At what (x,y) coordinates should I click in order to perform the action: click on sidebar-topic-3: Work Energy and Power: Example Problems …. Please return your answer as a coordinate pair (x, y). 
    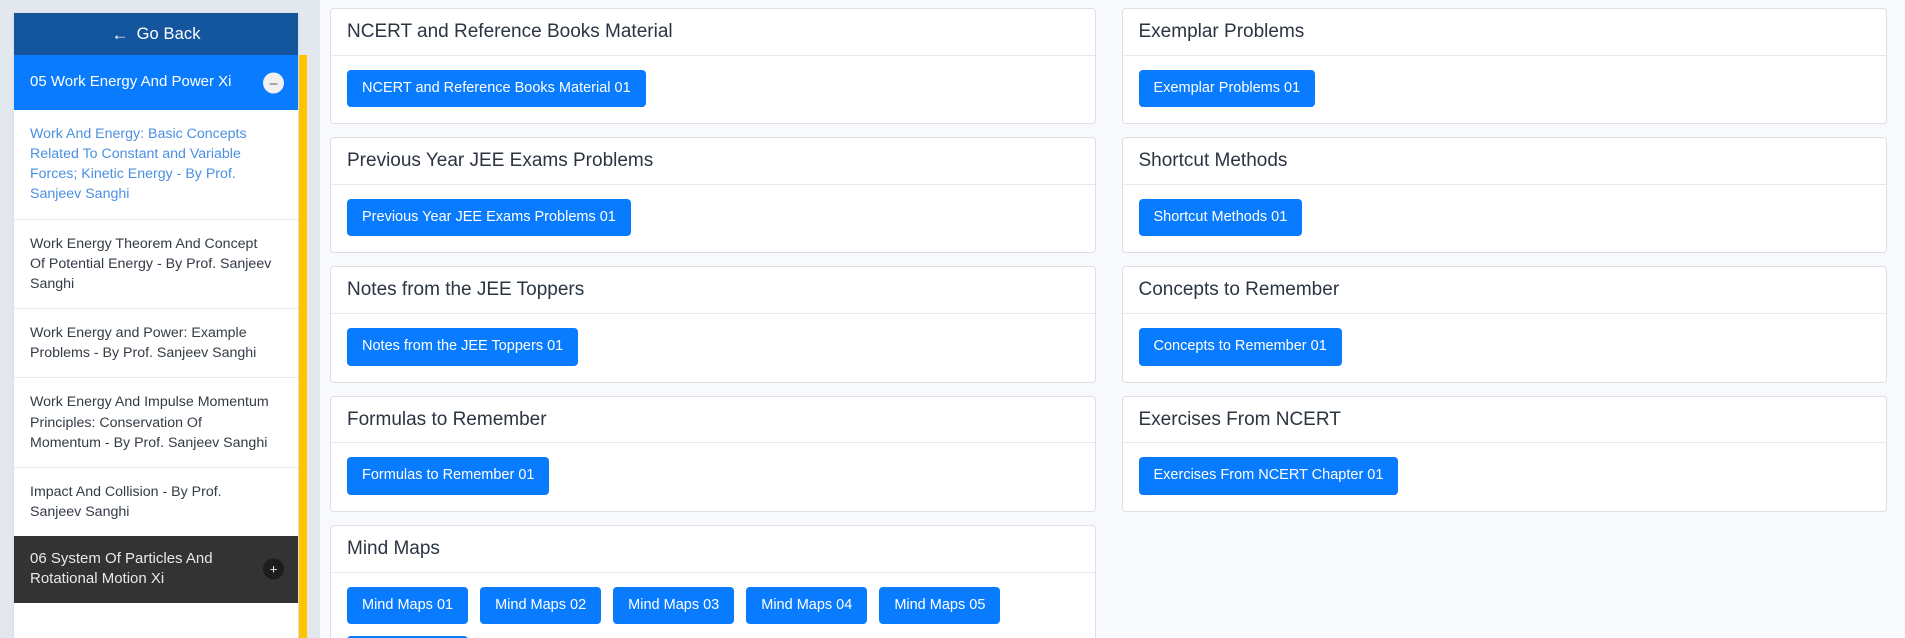
    Looking at the image, I should click on (156, 344).